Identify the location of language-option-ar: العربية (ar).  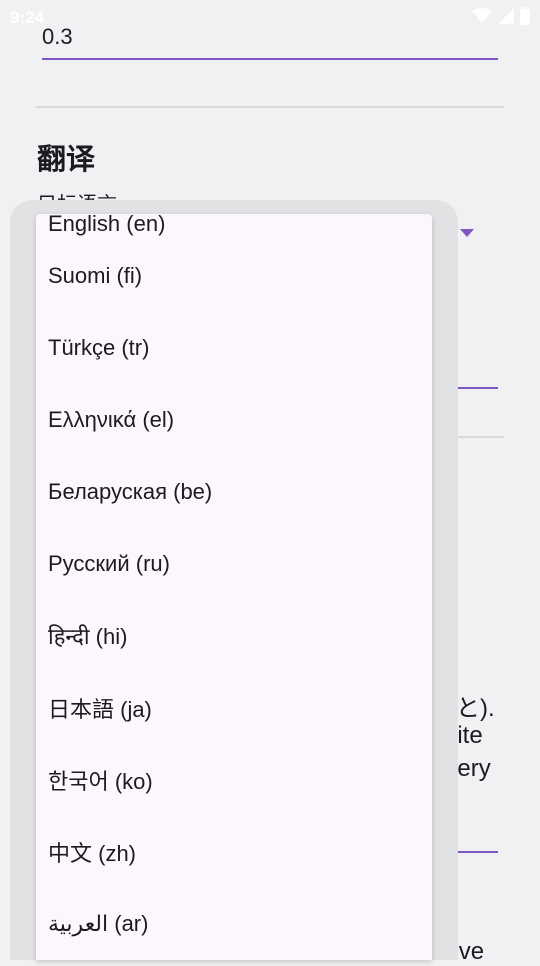
(234, 924).